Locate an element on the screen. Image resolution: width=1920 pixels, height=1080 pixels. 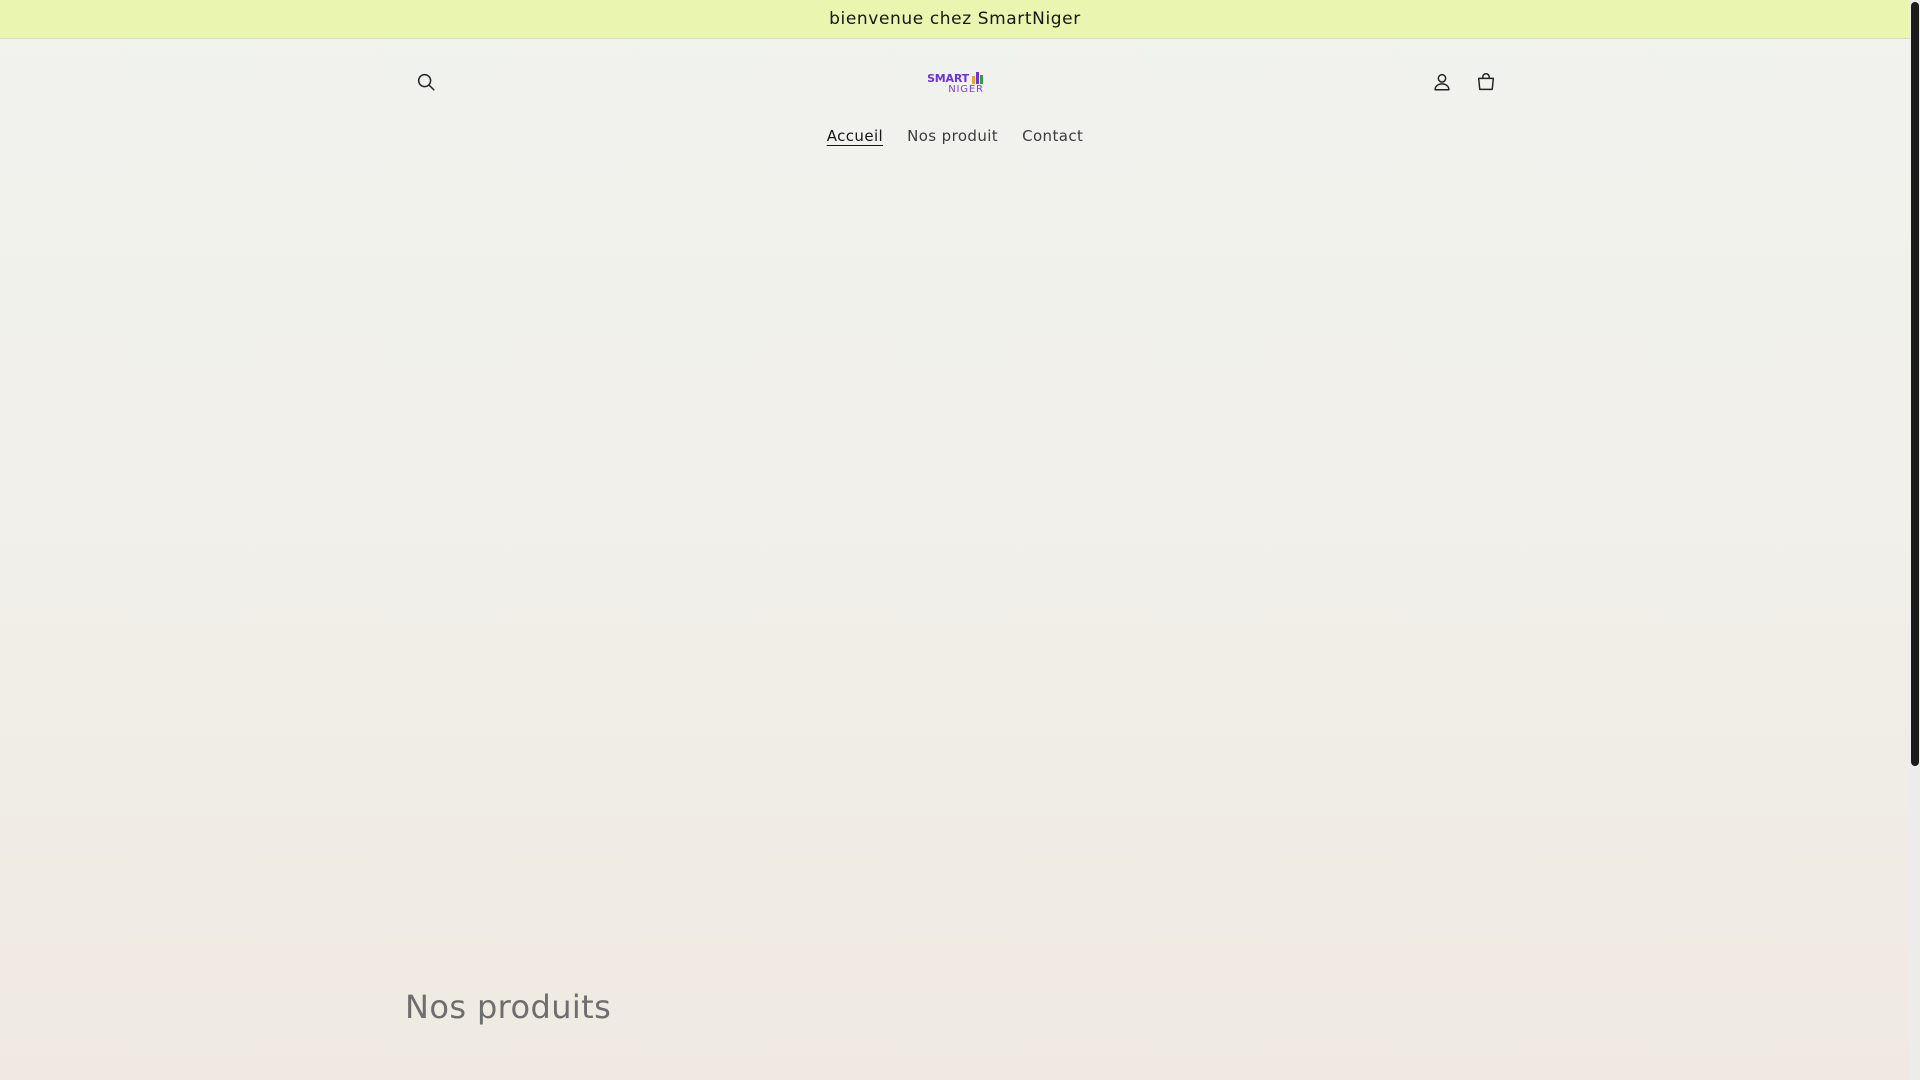
logo-text-smart: SMART is located at coordinates (948, 78).